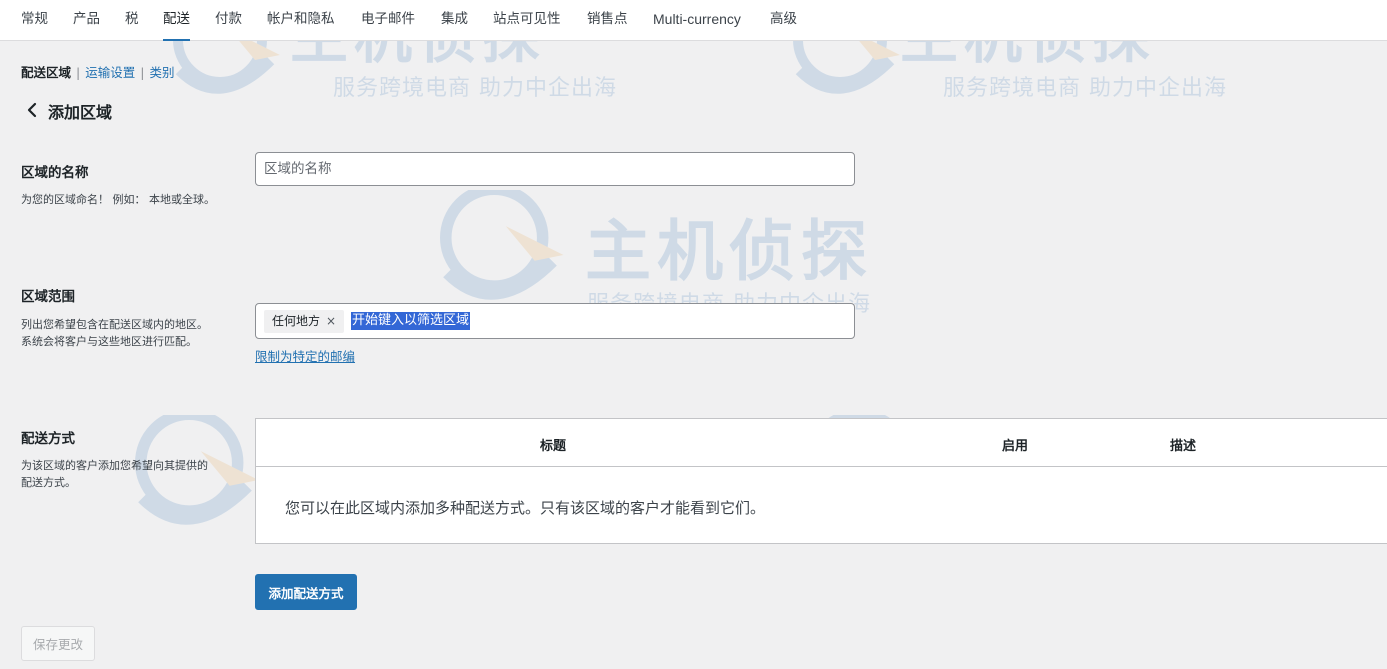 This screenshot has height=669, width=1387. Describe the element at coordinates (55, 173) in the screenshot. I see `zone-name-label: 区域的名称` at that location.